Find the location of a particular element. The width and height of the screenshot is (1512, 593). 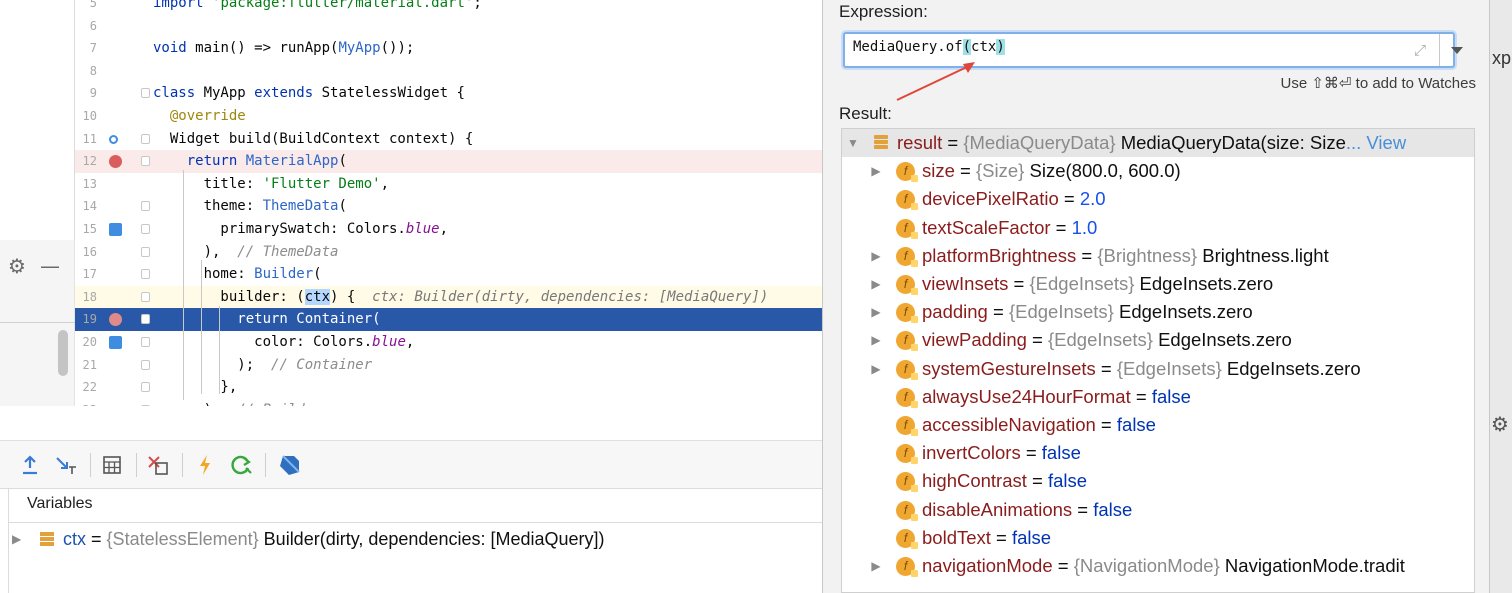

run-to-cursor-icon is located at coordinates (66, 465).